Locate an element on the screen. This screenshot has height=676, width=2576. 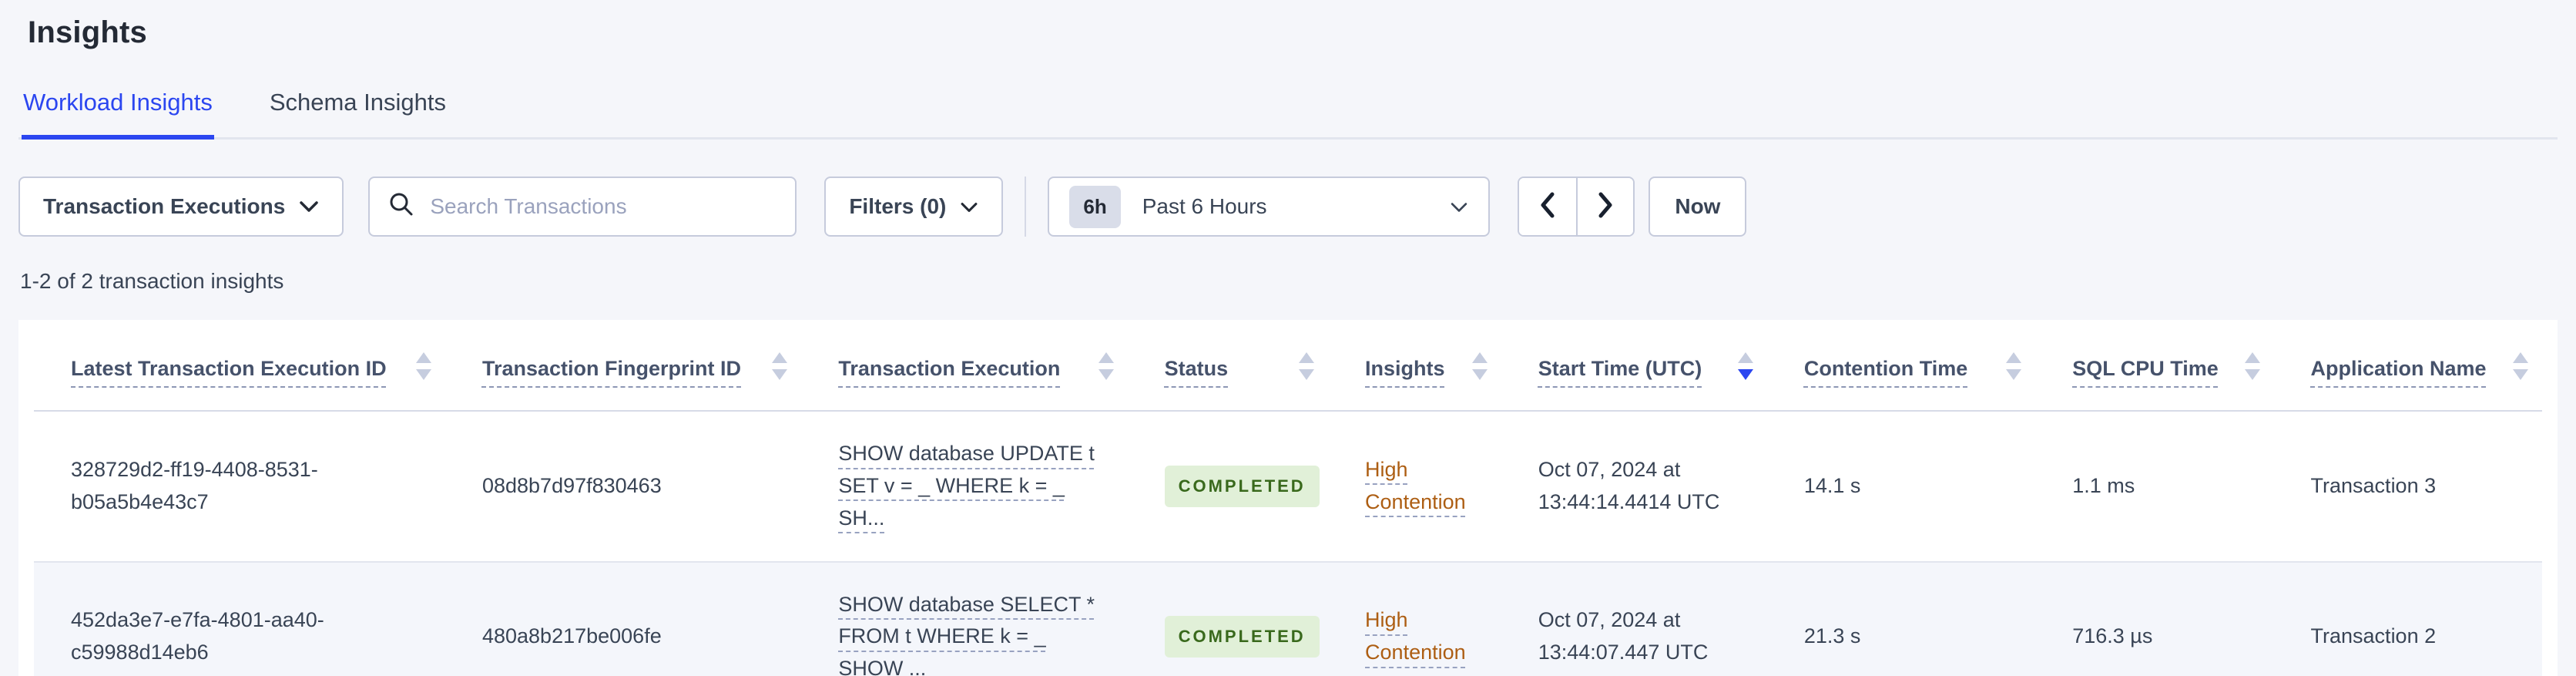
tab-bar: Workload Insights Schema Insights is located at coordinates (1288, 112).